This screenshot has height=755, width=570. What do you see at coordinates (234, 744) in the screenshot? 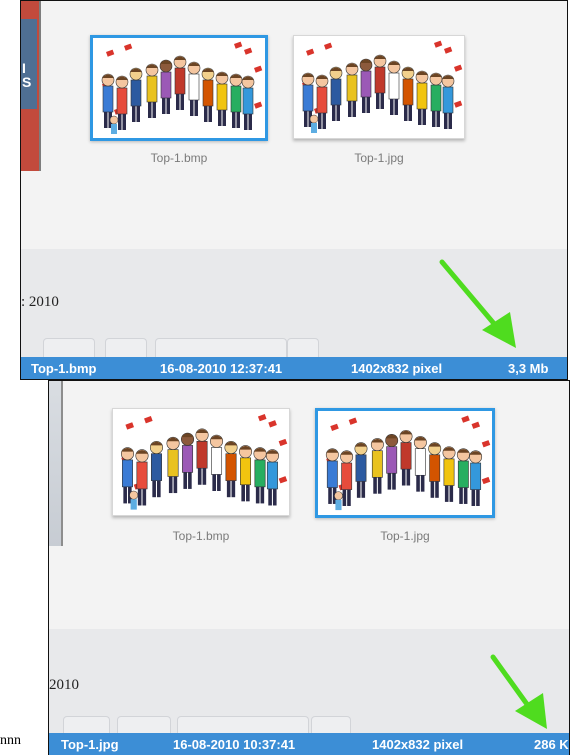
I see `status-datetime: 16-08-2010 10:37:41` at bounding box center [234, 744].